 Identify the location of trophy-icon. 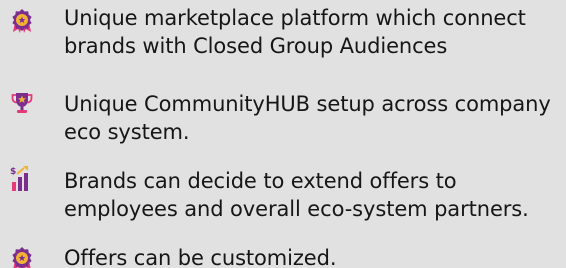
(24, 104).